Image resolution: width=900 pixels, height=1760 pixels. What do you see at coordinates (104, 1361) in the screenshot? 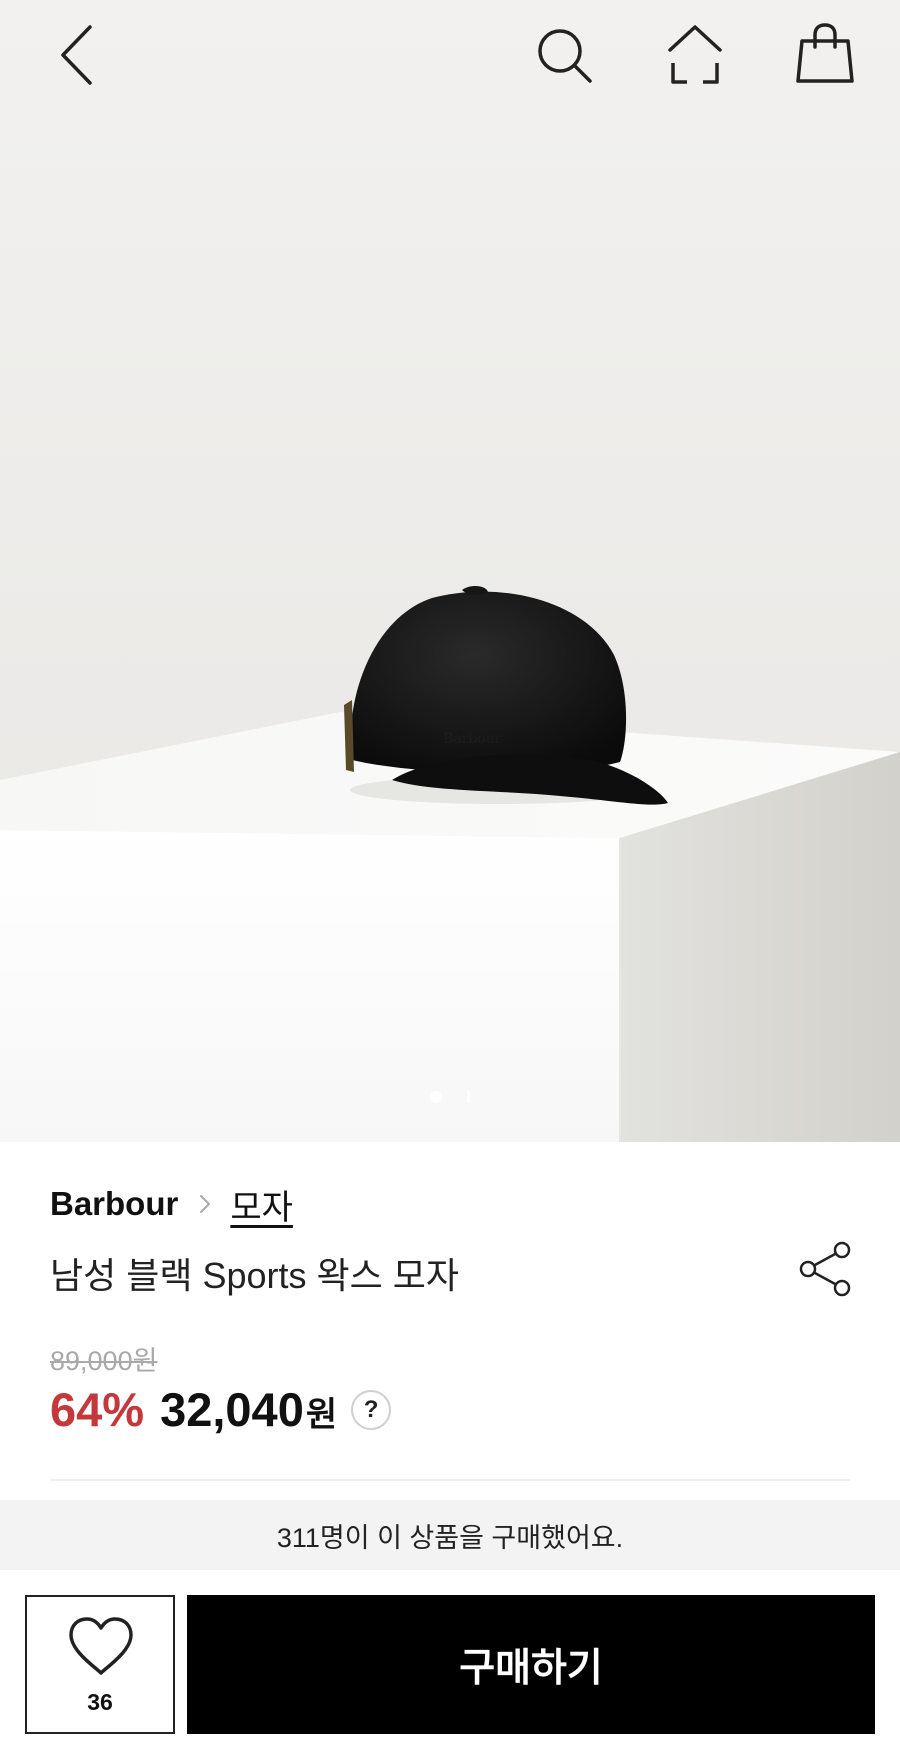
I see `original-price: 89,000원` at bounding box center [104, 1361].